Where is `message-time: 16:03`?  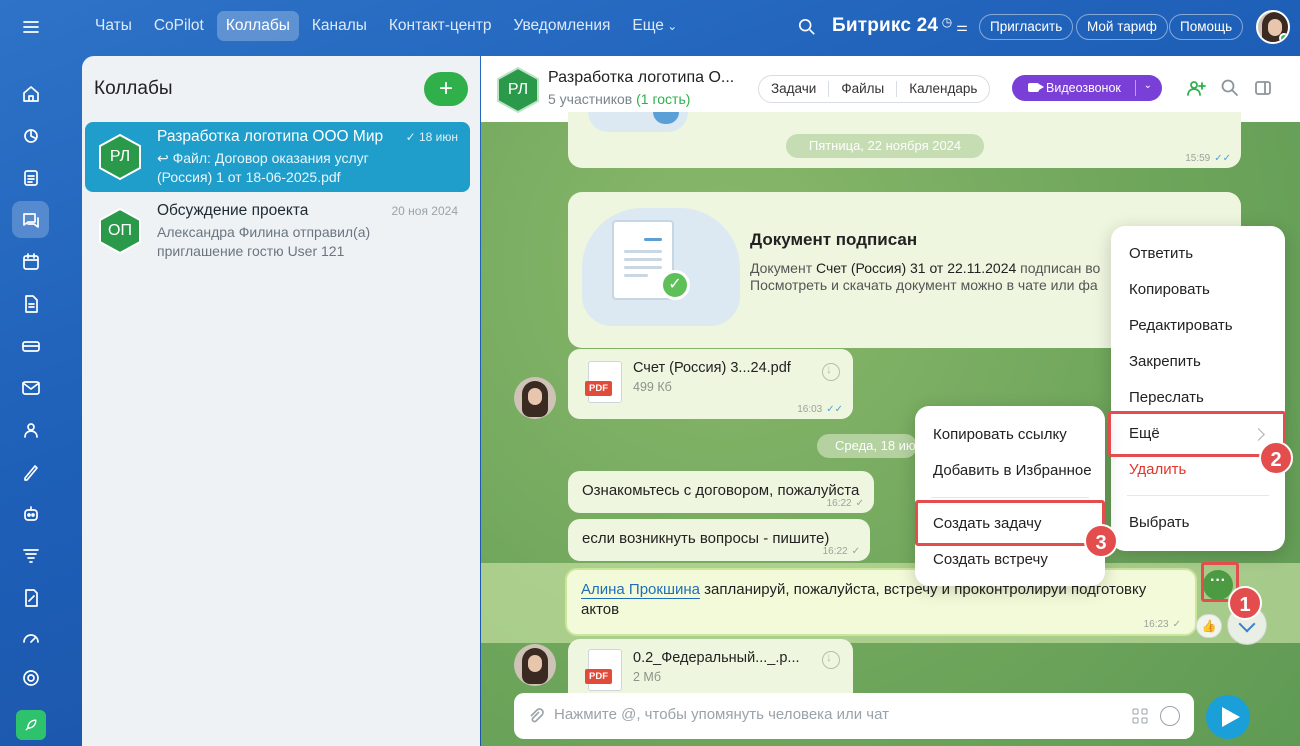
message-time: 16:03 is located at coordinates (820, 409).